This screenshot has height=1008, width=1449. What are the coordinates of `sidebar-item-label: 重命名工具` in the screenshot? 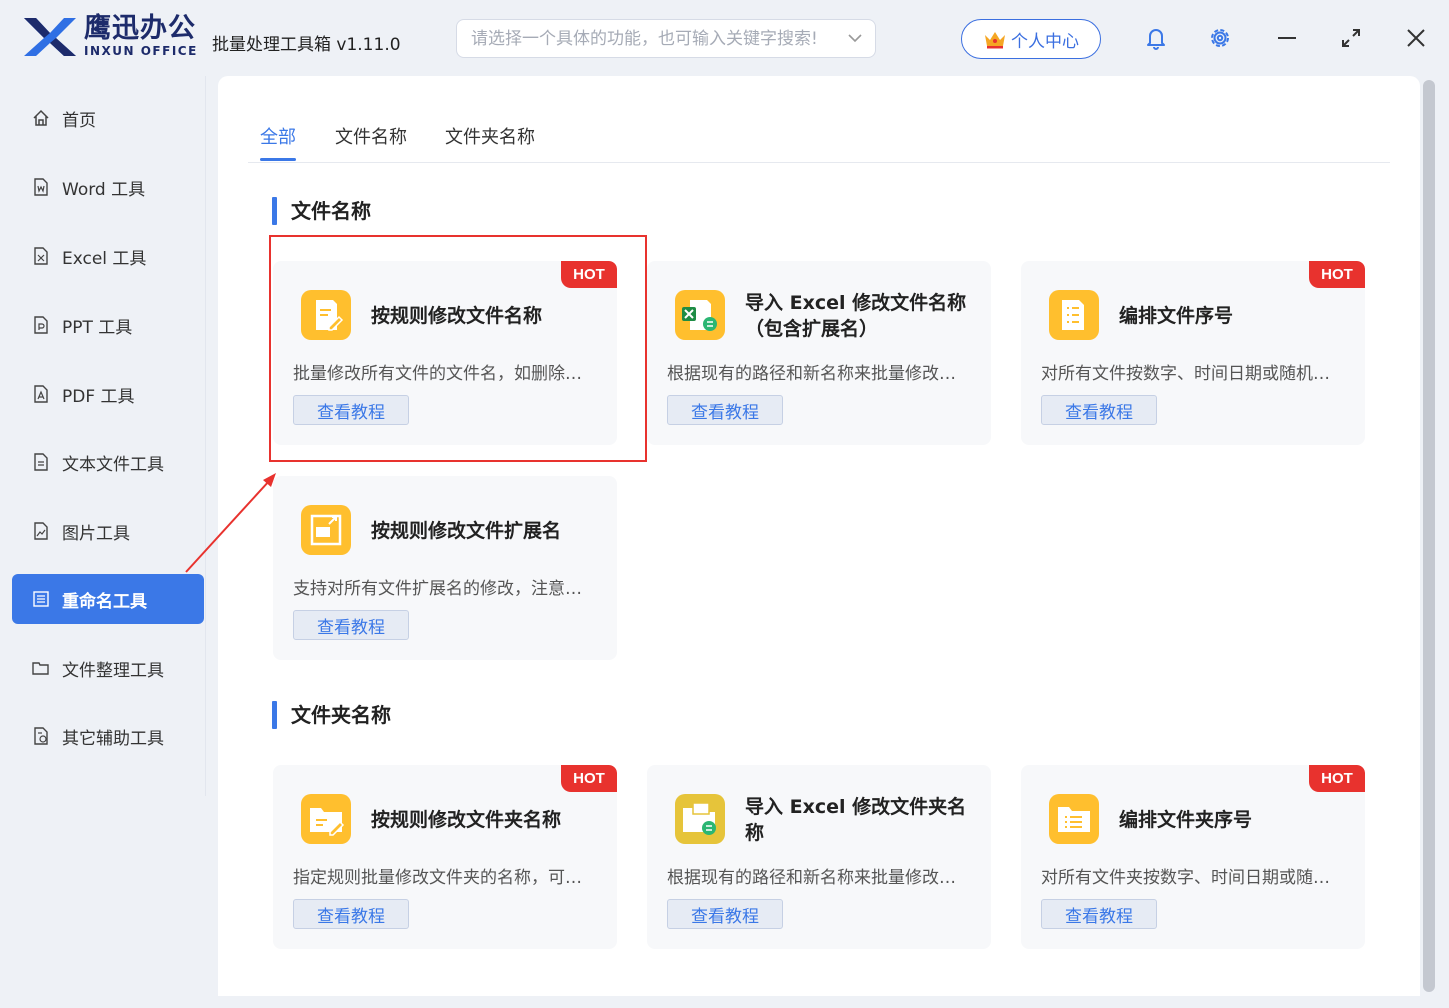 It's located at (104, 601).